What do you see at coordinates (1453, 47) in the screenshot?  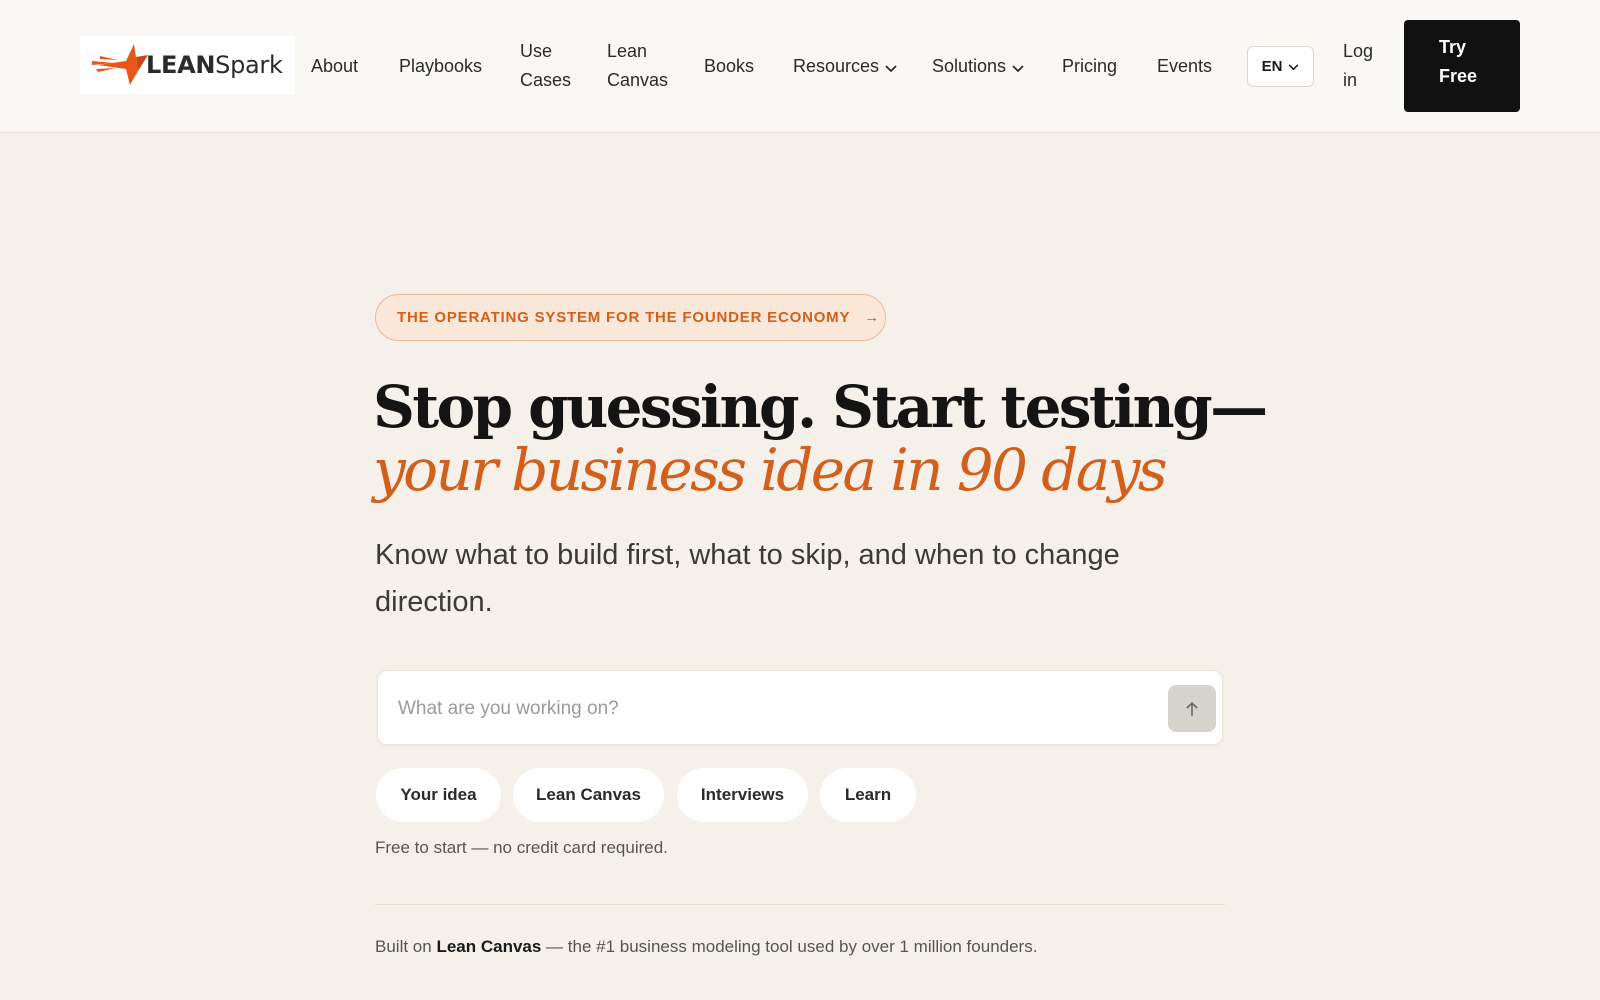 I see `try-free-line1: Try` at bounding box center [1453, 47].